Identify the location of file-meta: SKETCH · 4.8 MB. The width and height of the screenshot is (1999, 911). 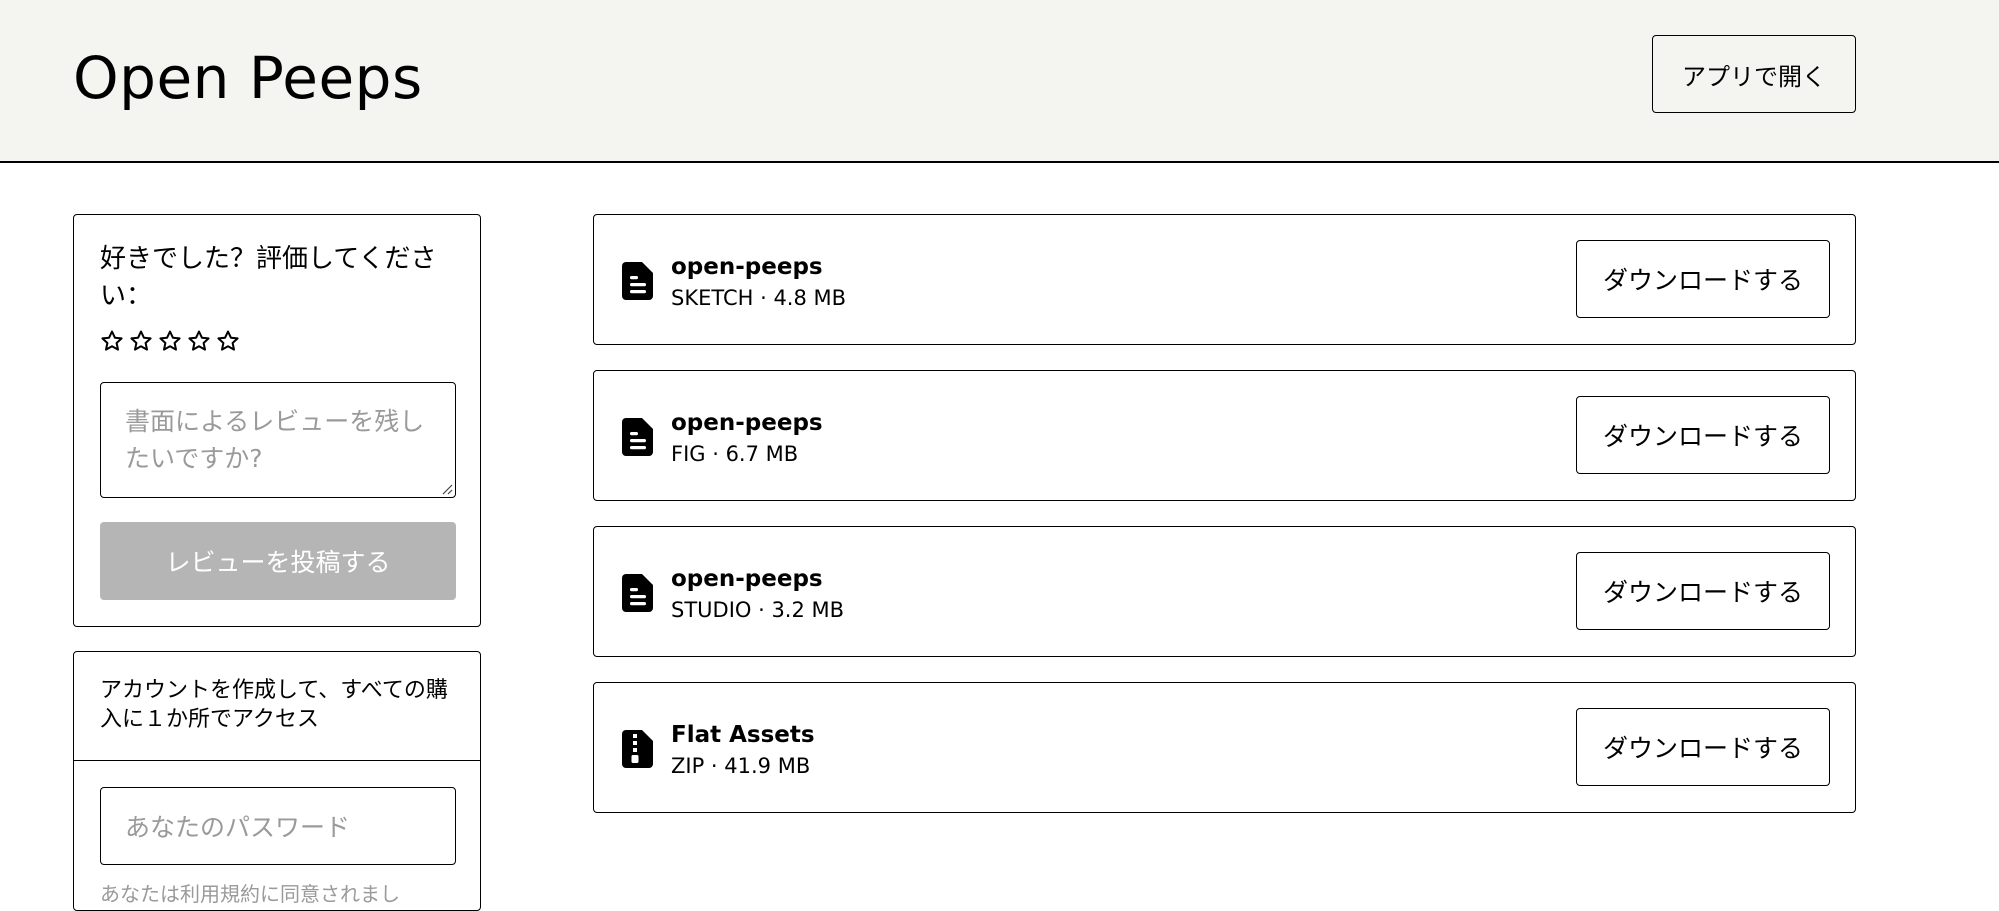
(759, 298).